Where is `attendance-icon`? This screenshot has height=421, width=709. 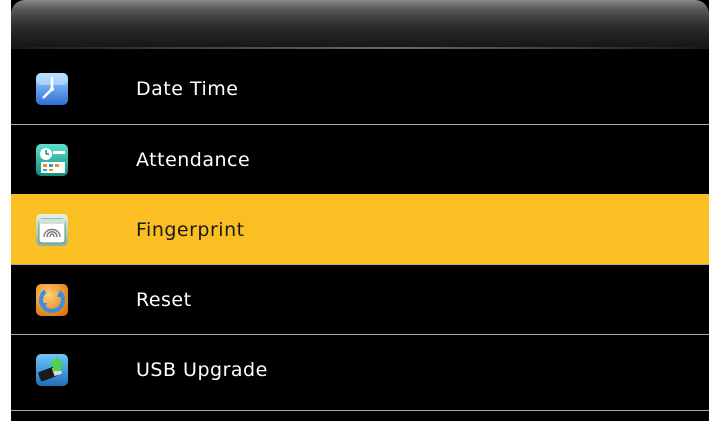 attendance-icon is located at coordinates (52, 159).